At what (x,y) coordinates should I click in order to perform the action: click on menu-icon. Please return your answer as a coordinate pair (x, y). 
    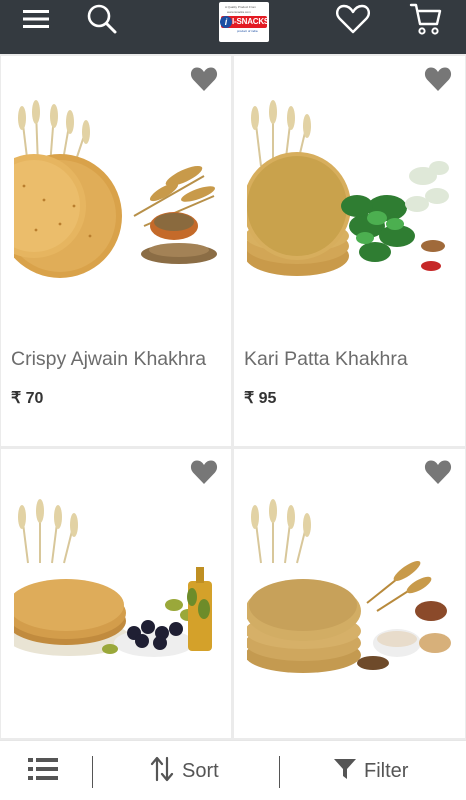
    Looking at the image, I should click on (36, 19).